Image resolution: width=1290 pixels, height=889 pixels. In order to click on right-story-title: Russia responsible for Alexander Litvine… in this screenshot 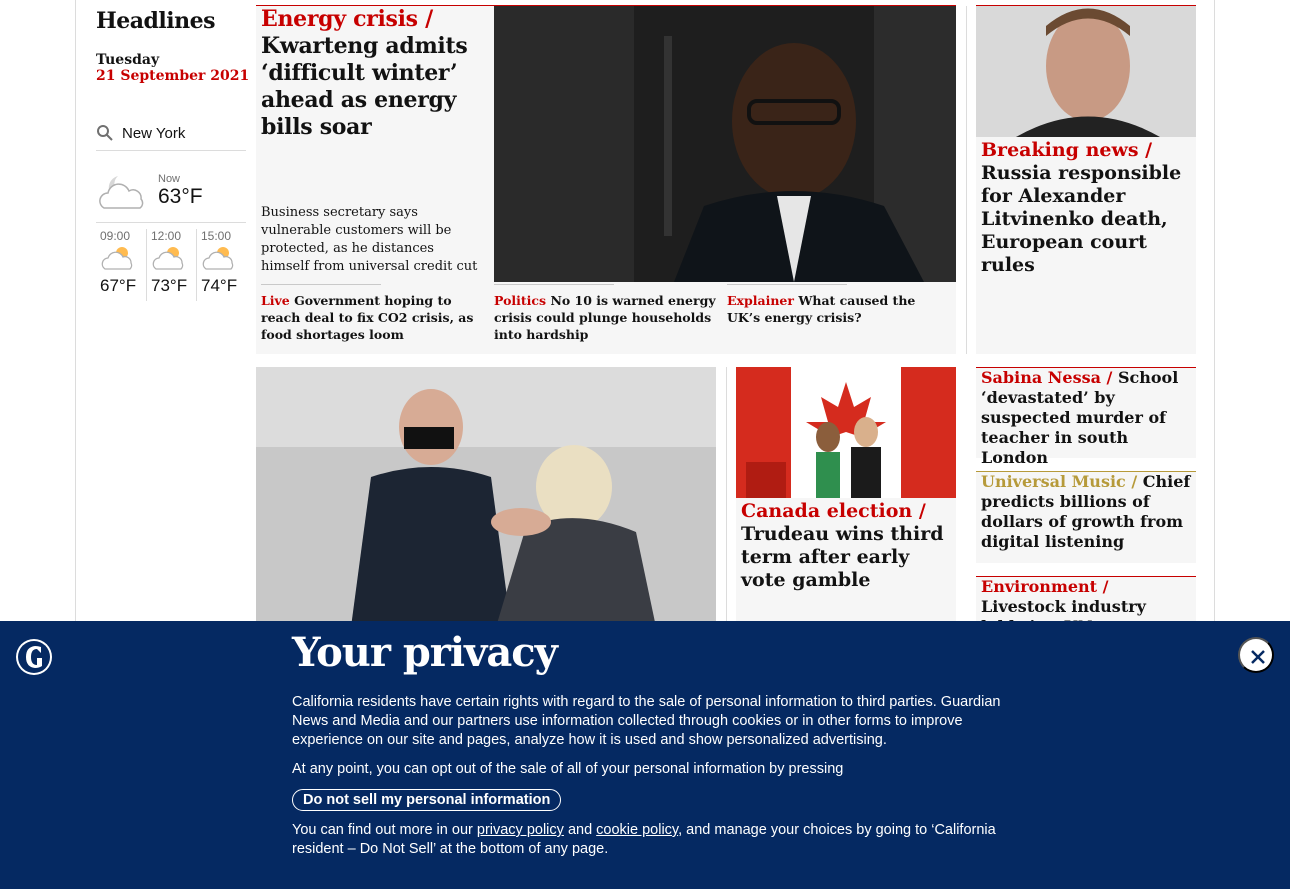, I will do `click(1081, 219)`.